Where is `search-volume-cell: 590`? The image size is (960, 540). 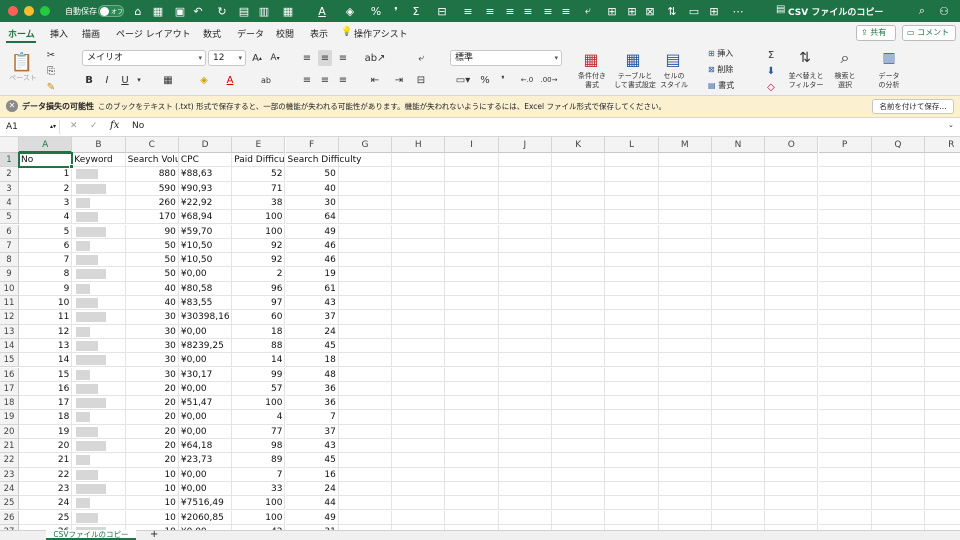 search-volume-cell: 590 is located at coordinates (152, 188).